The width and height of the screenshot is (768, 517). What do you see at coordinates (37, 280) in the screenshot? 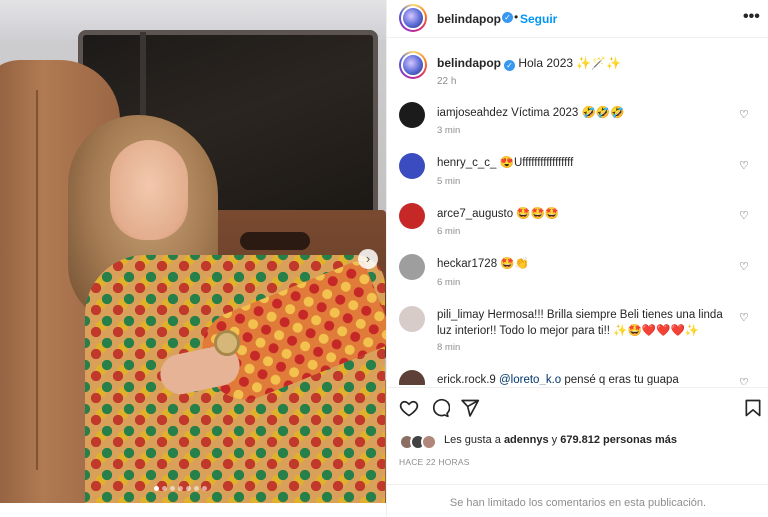
I see `photo-seat-stitch` at bounding box center [37, 280].